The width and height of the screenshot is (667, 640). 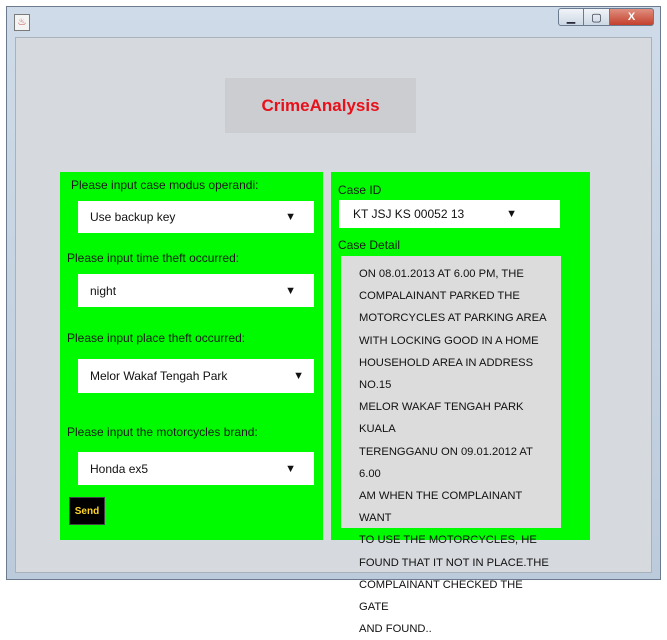 I want to click on case-id-label: Case ID, so click(x=360, y=190).